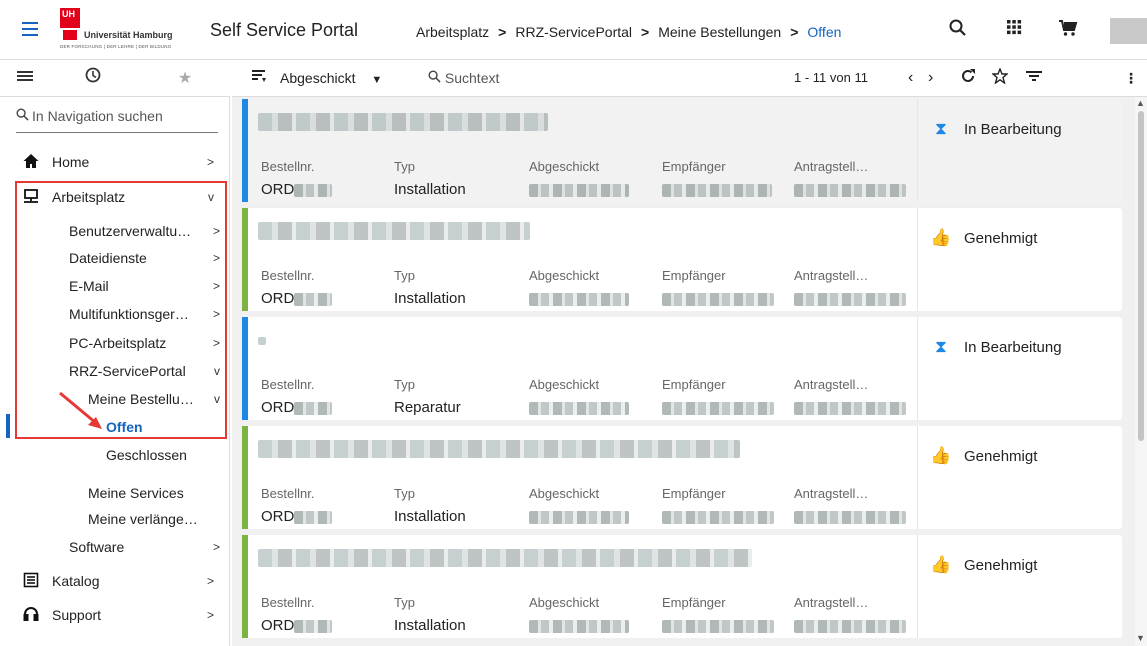  I want to click on active-indicator, so click(8, 426).